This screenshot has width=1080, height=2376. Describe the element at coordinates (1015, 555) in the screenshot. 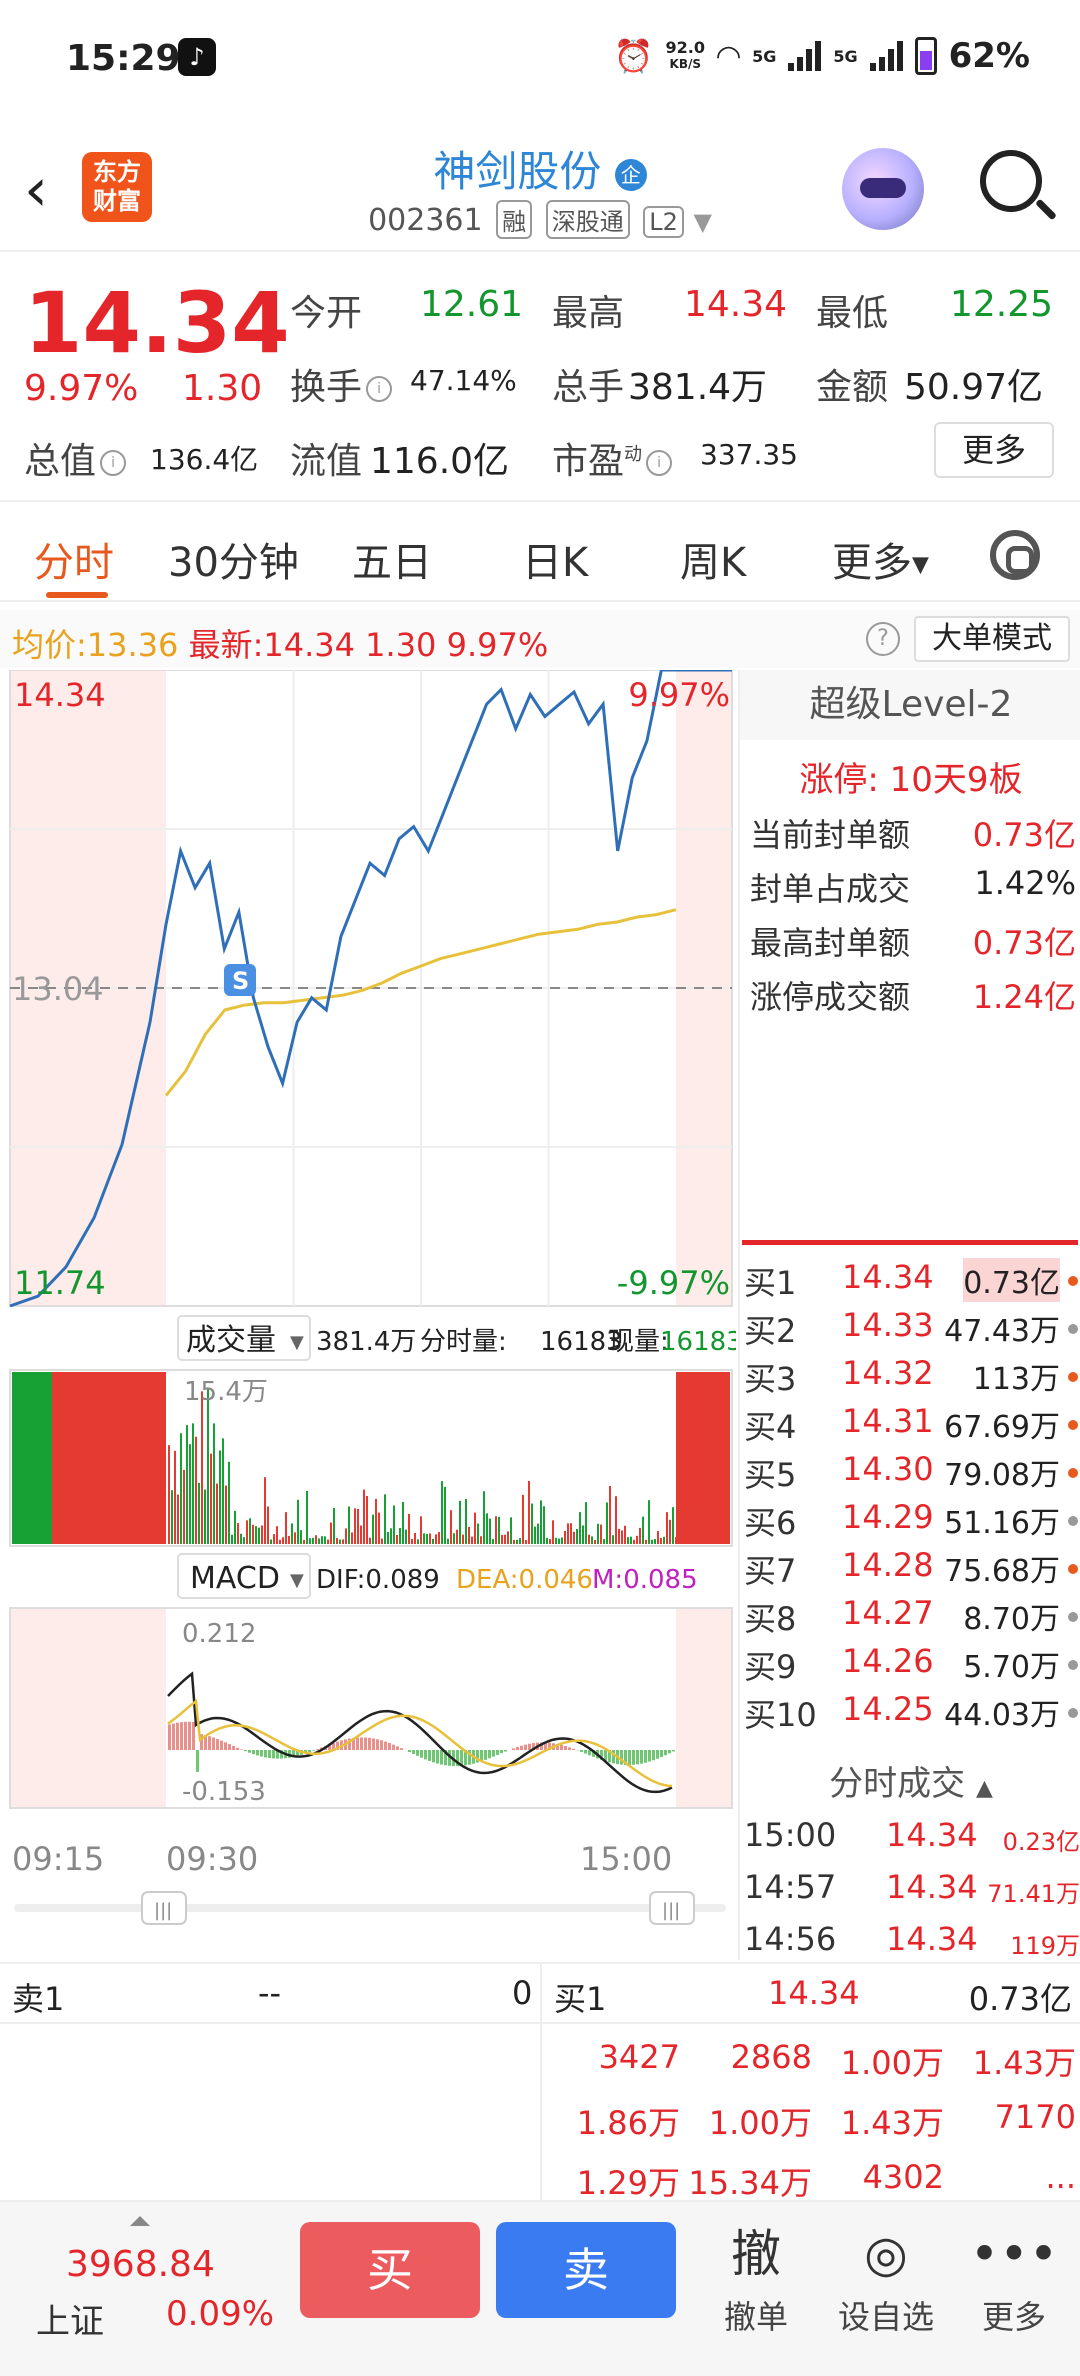

I see `gear-icon` at that location.